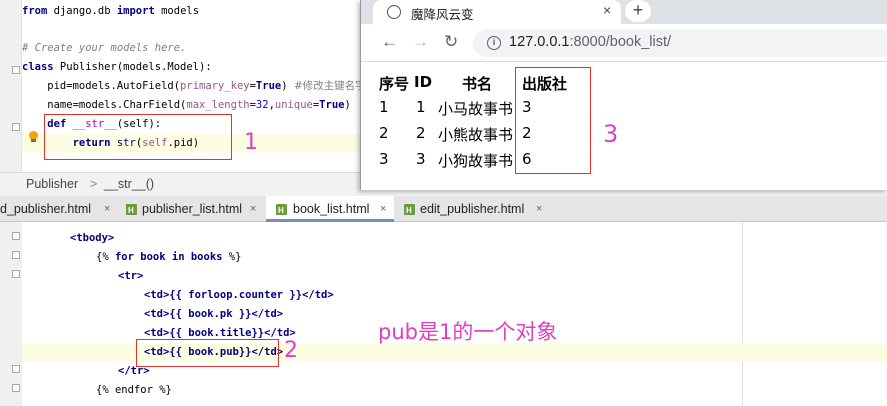  I want to click on url-text: 127.0.0.1:8000/book_list/, so click(590, 42).